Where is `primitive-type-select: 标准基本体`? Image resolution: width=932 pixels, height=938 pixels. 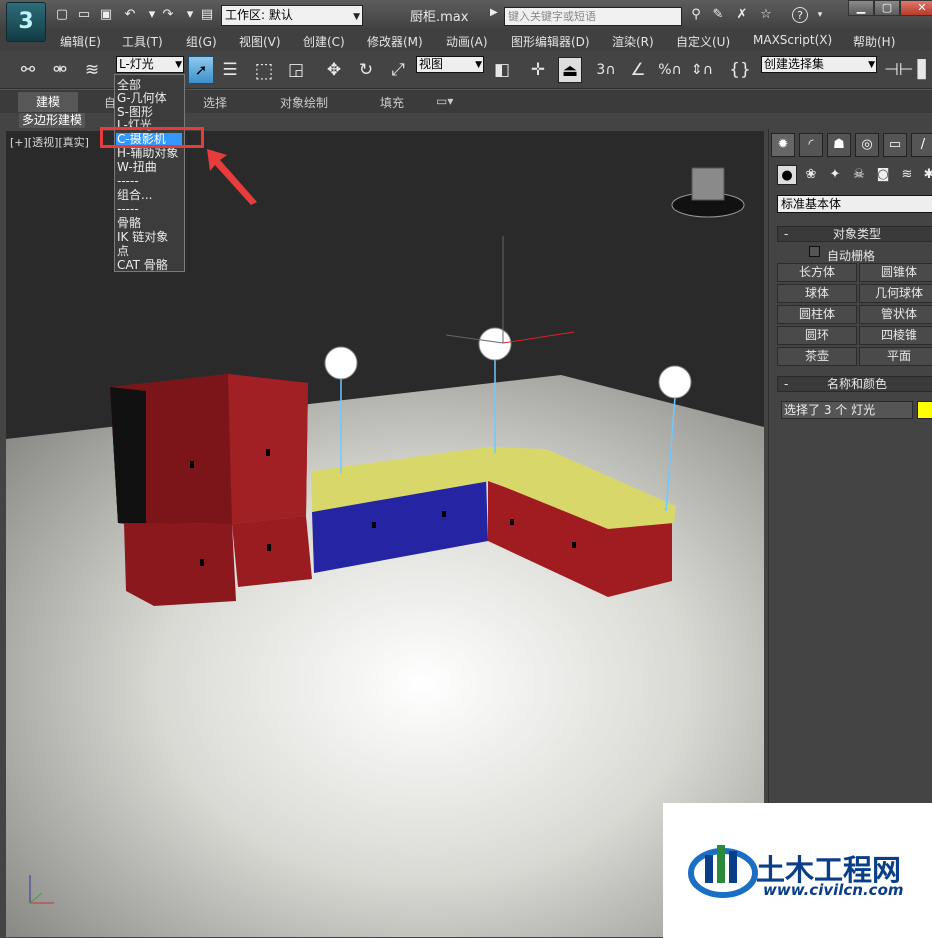 primitive-type-select: 标准基本体 is located at coordinates (854, 204).